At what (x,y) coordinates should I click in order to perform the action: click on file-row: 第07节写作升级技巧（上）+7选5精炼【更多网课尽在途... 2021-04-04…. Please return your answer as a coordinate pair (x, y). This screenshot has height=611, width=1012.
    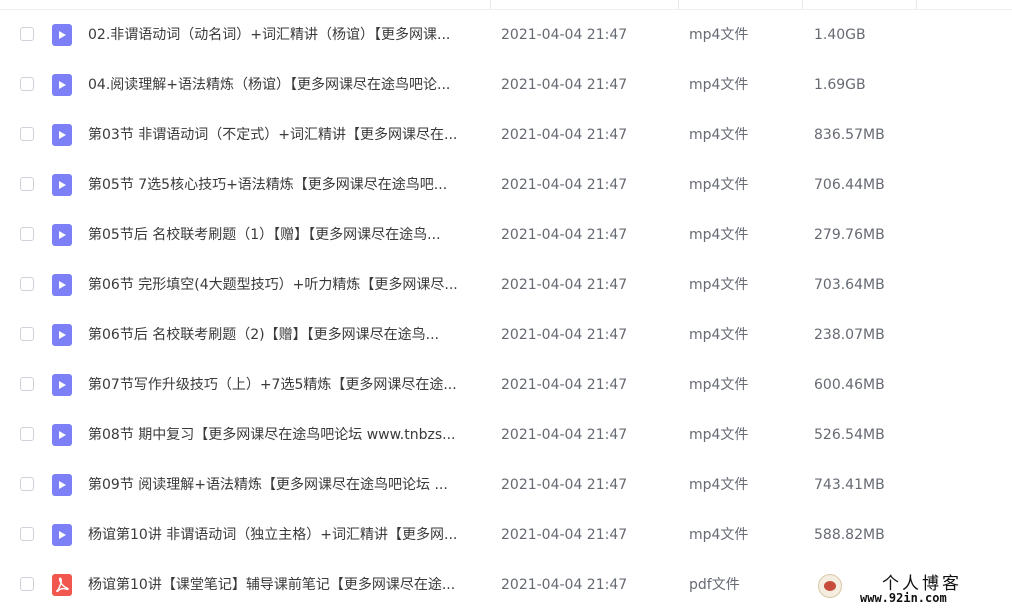
    Looking at the image, I should click on (506, 385).